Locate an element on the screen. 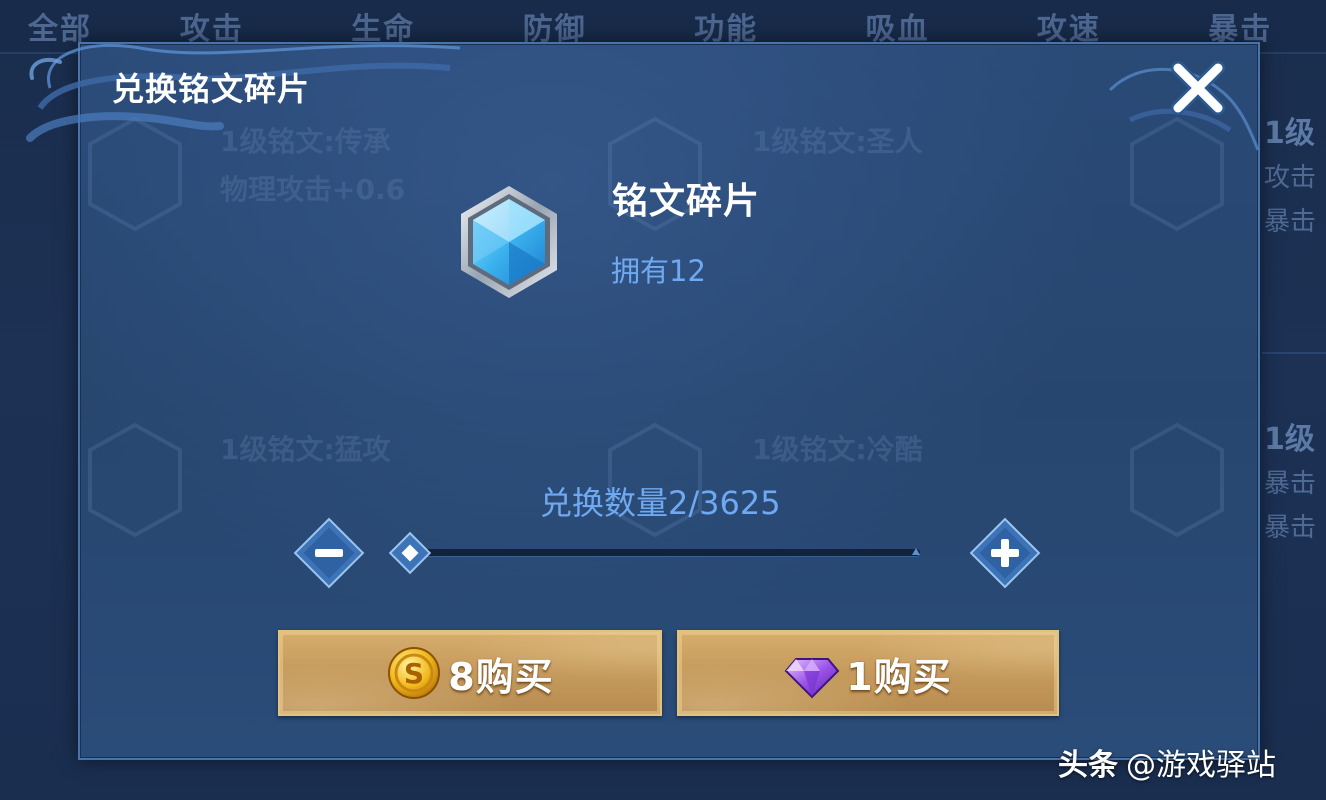 Image resolution: width=1326 pixels, height=800 pixels. buy-with-diamond-button: 1购买 is located at coordinates (868, 673).